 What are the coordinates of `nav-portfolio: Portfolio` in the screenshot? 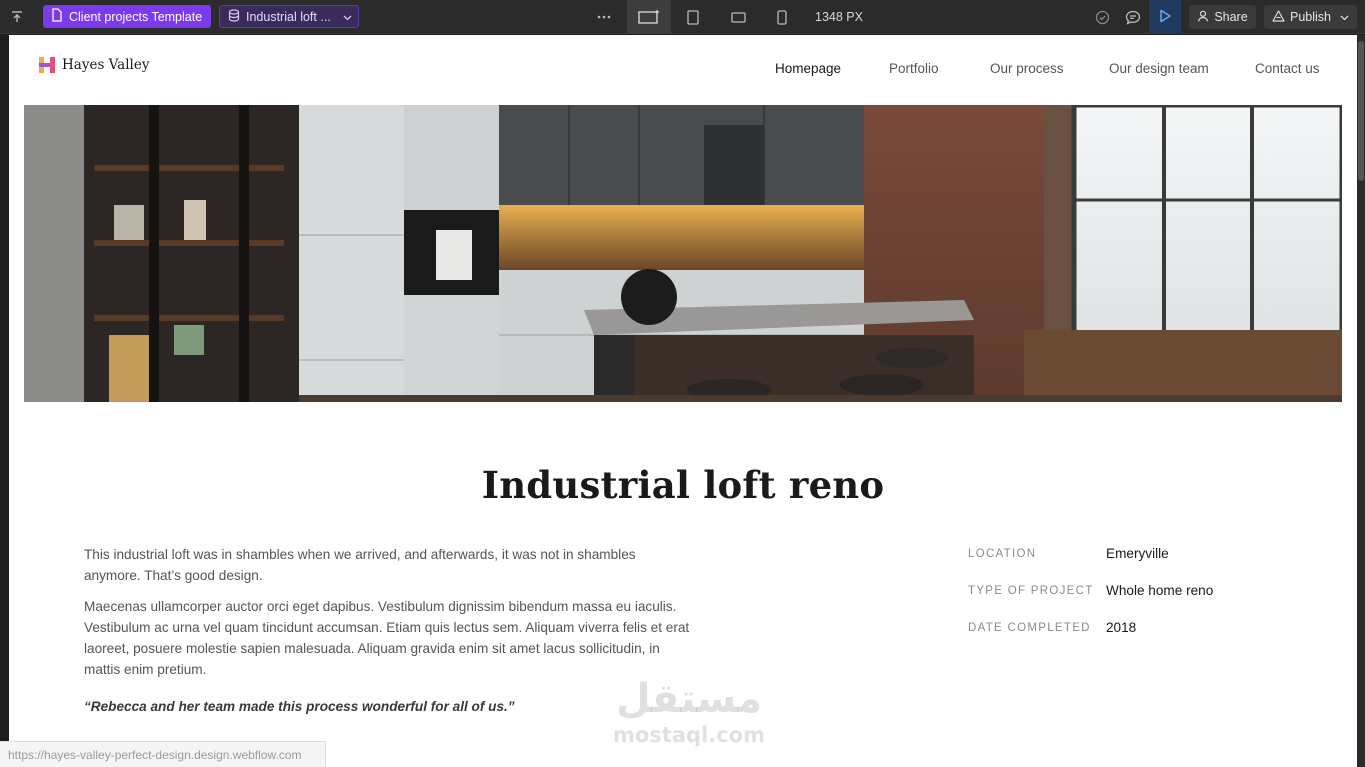 It's located at (914, 68).